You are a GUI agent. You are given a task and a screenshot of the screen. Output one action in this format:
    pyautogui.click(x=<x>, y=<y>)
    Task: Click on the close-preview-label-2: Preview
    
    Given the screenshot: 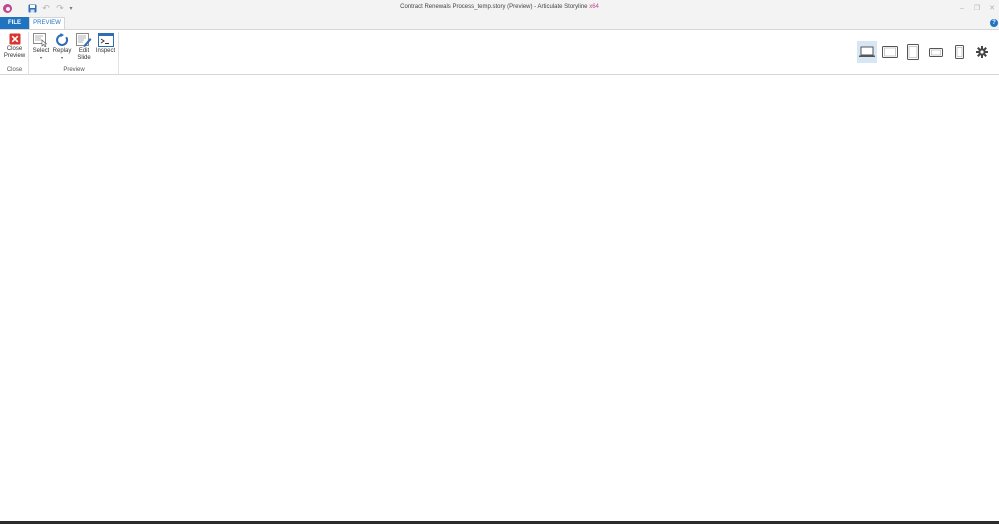 What is the action you would take?
    pyautogui.click(x=14, y=56)
    